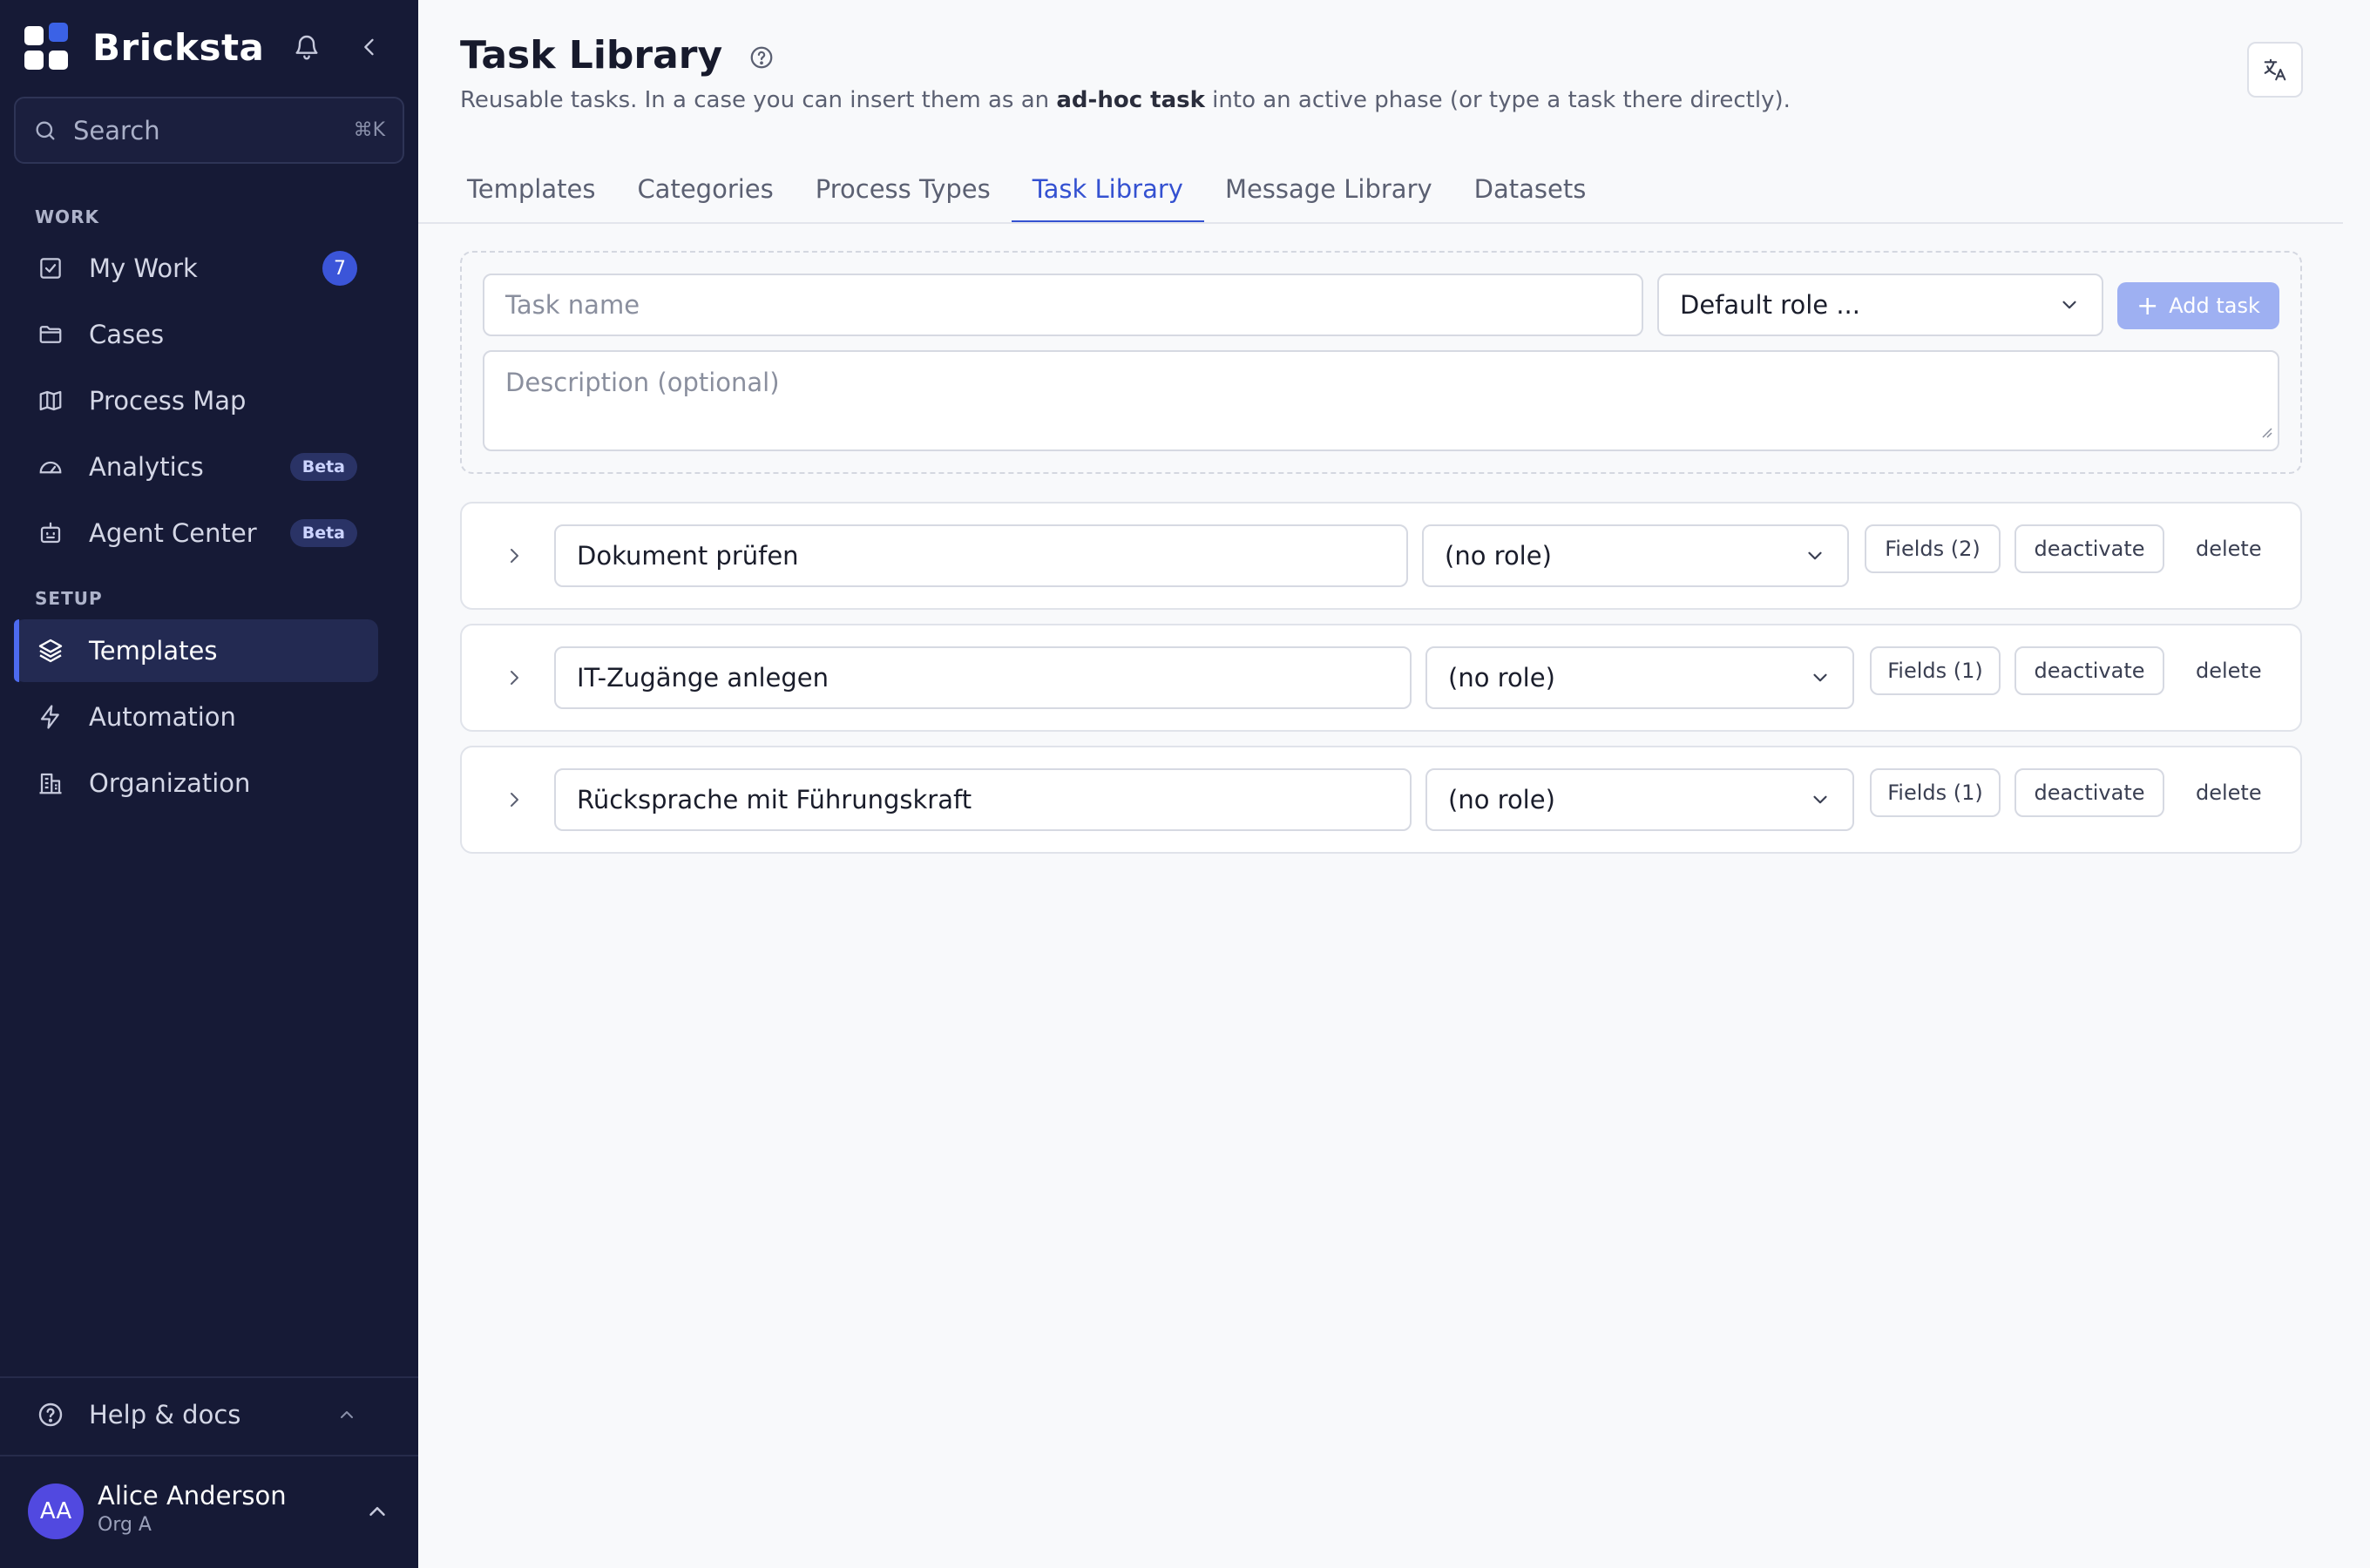  I want to click on user-name: Alice Anderson, so click(192, 1496).